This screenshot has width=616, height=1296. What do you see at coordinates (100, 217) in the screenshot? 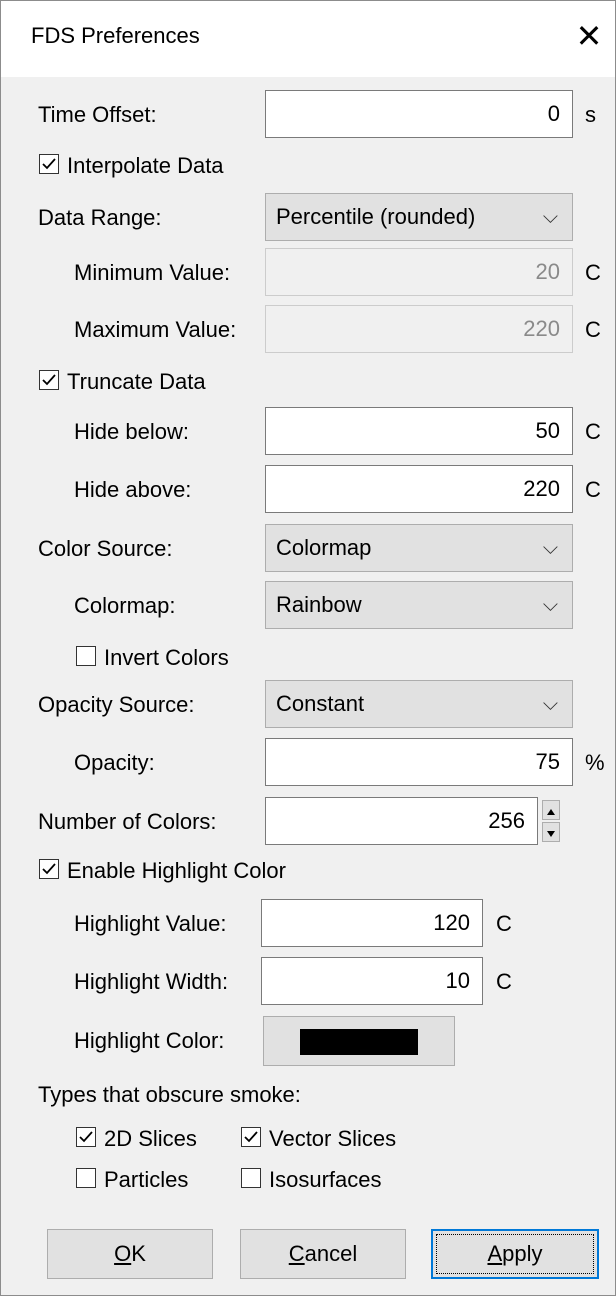
I see `data-range-label: Data Range:` at bounding box center [100, 217].